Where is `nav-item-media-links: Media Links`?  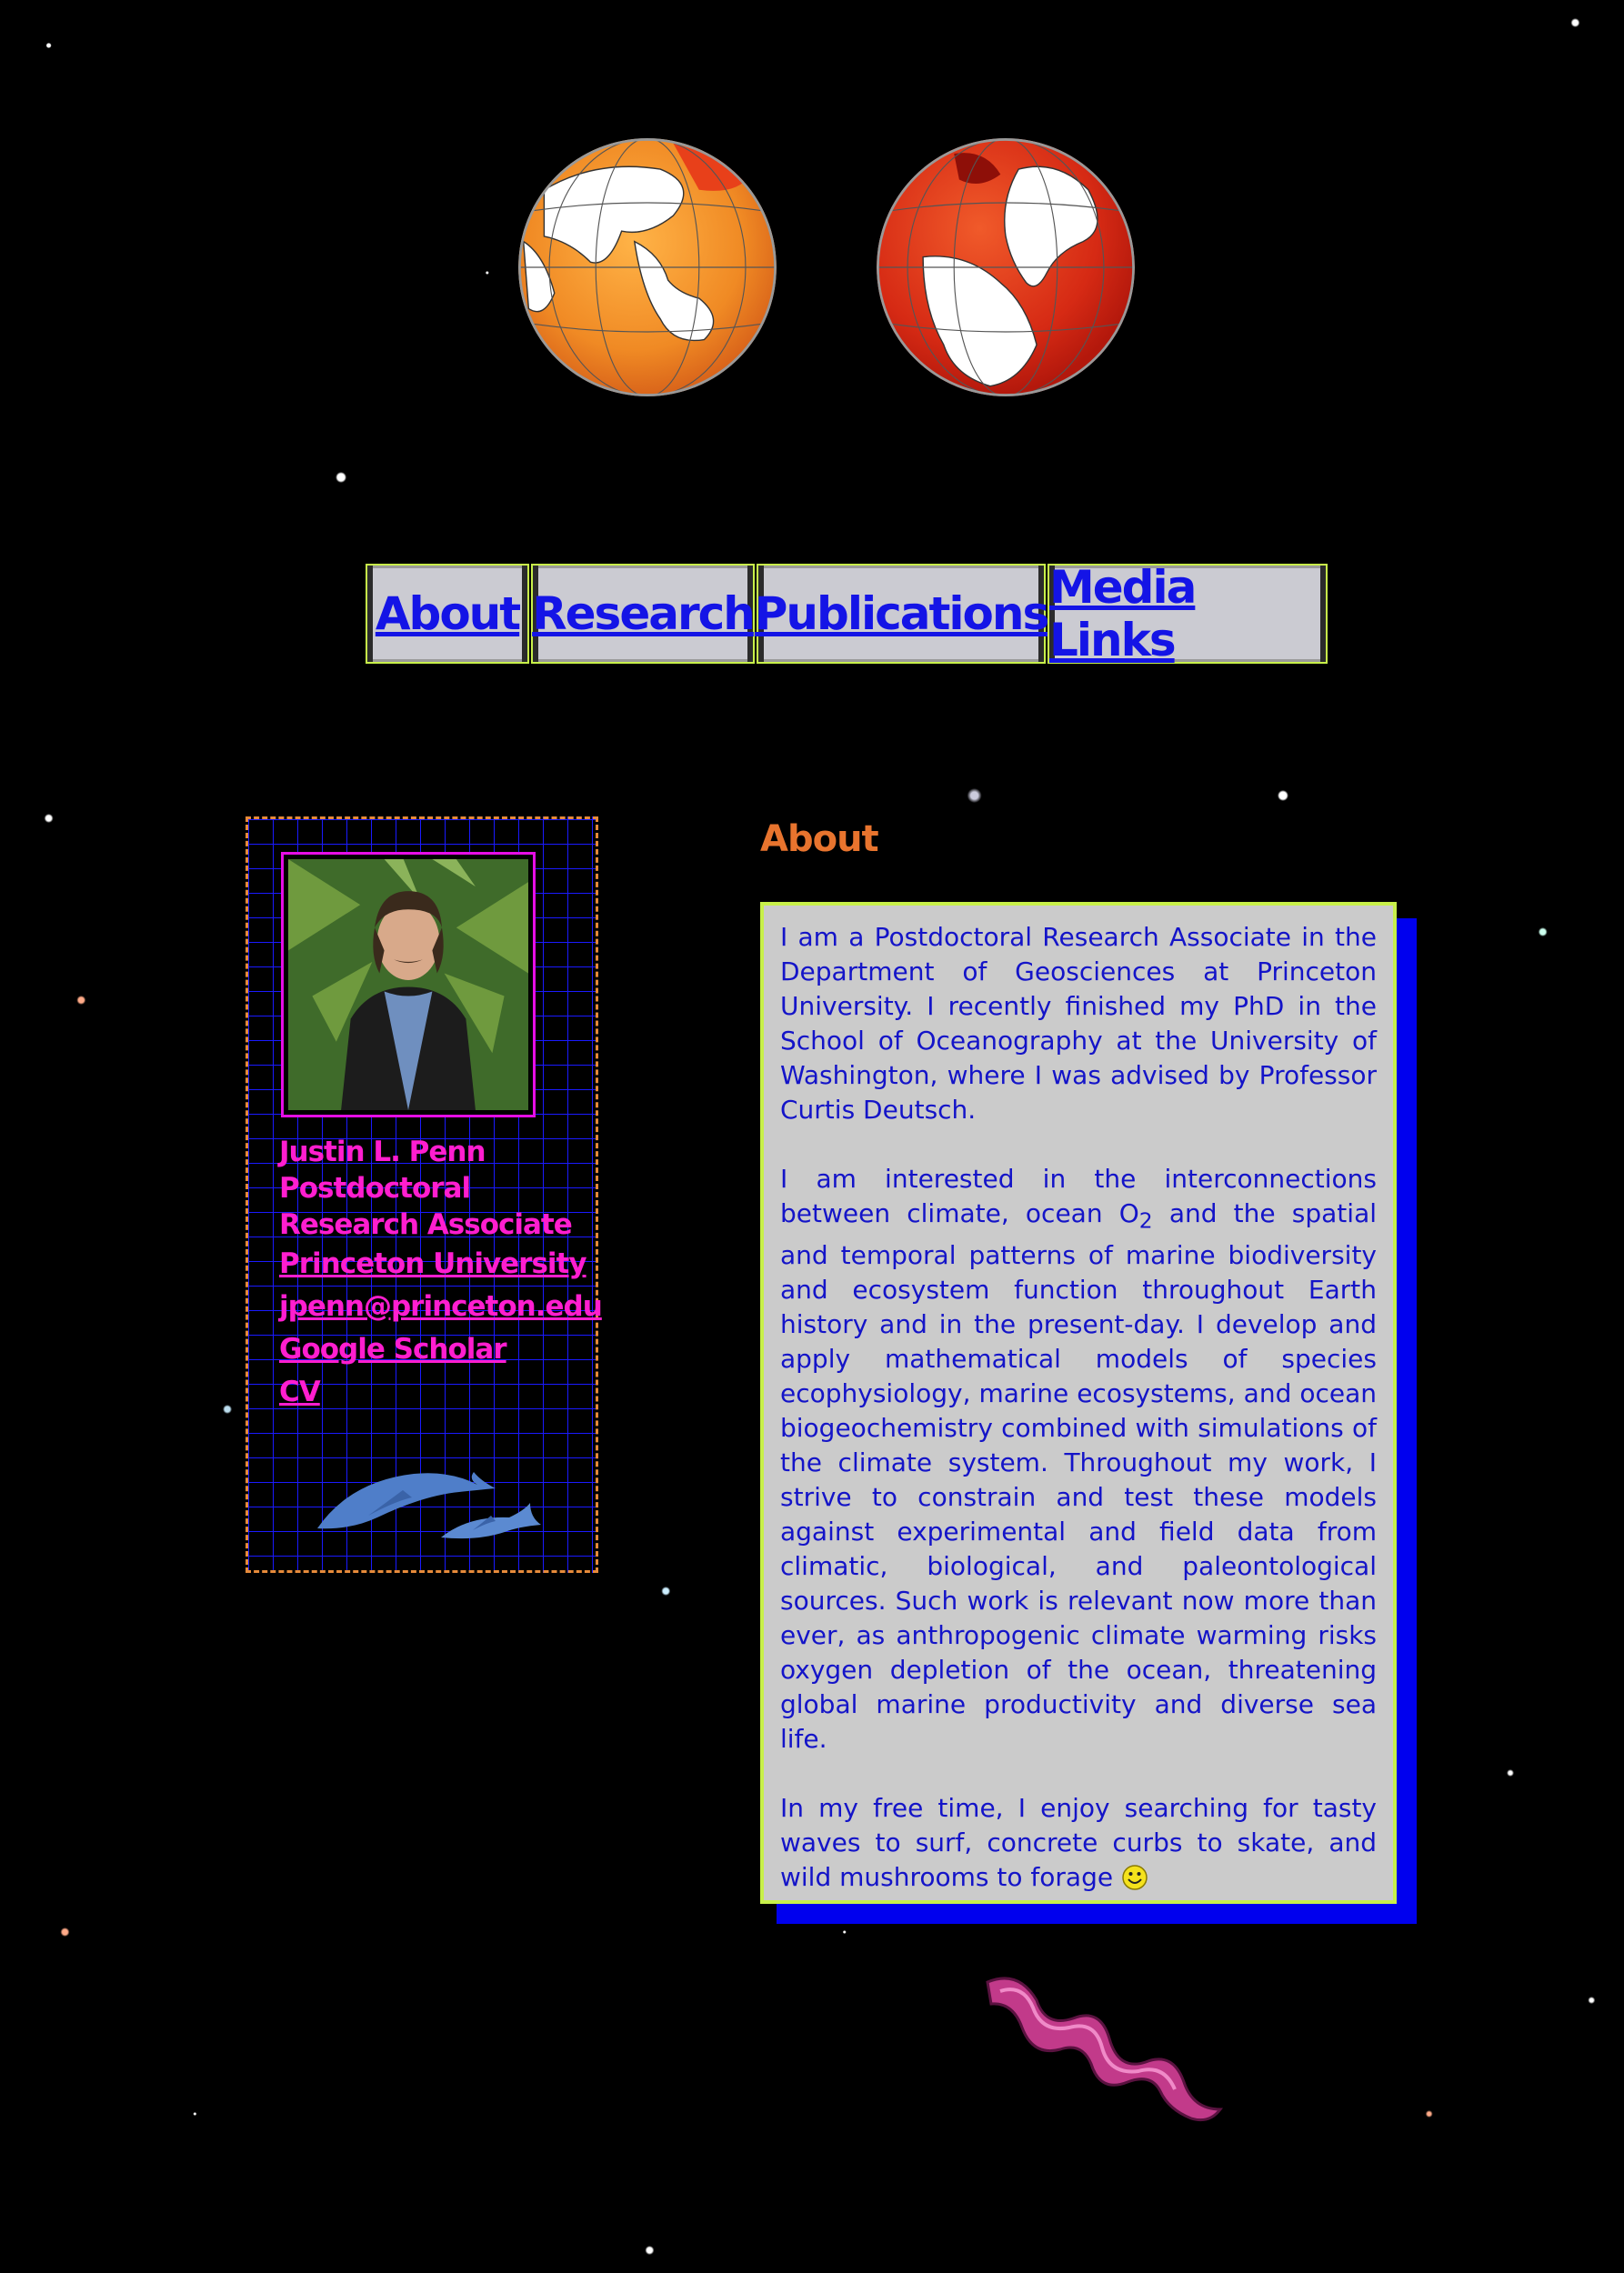 nav-item-media-links: Media Links is located at coordinates (1188, 613).